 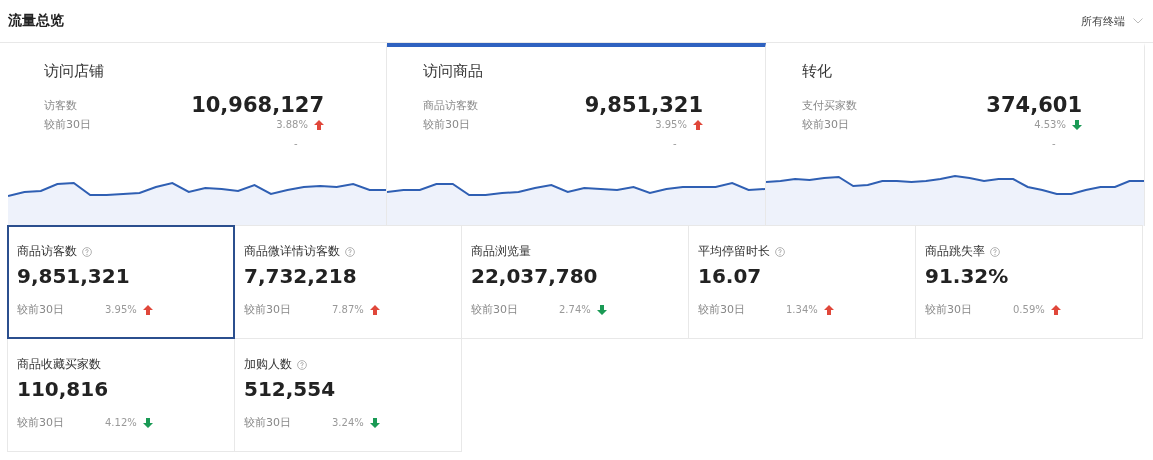 I want to click on change-percent: 7.87%, so click(x=348, y=309).